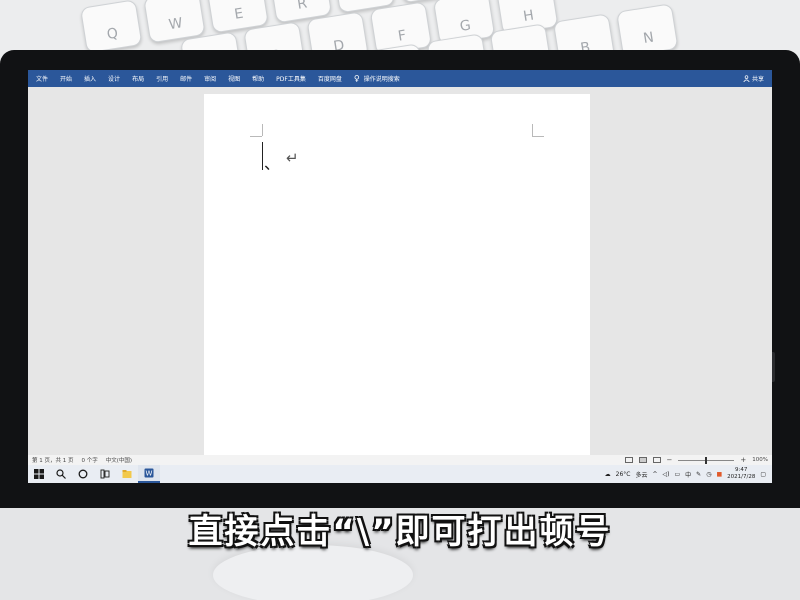 The width and height of the screenshot is (800, 600). Describe the element at coordinates (53, 460) in the screenshot. I see `page-count: 第 1 页，共 1 页` at that location.